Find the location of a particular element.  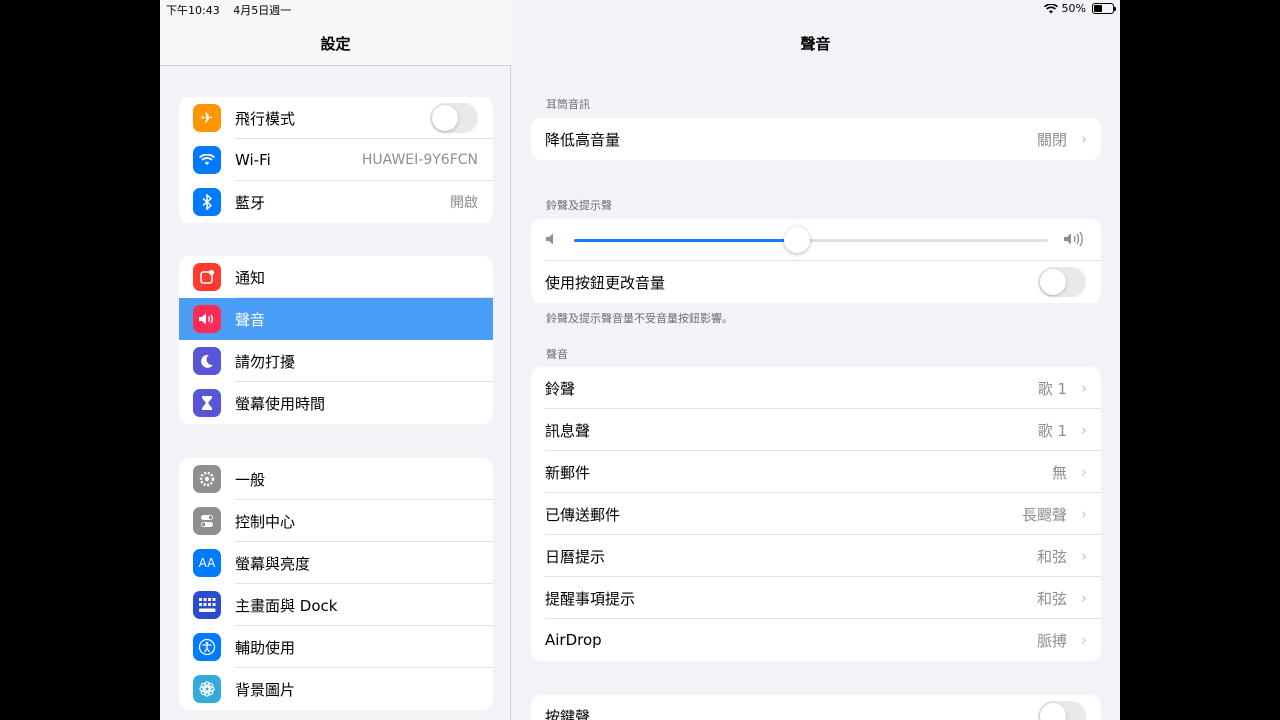

notifications-icon is located at coordinates (207, 277).